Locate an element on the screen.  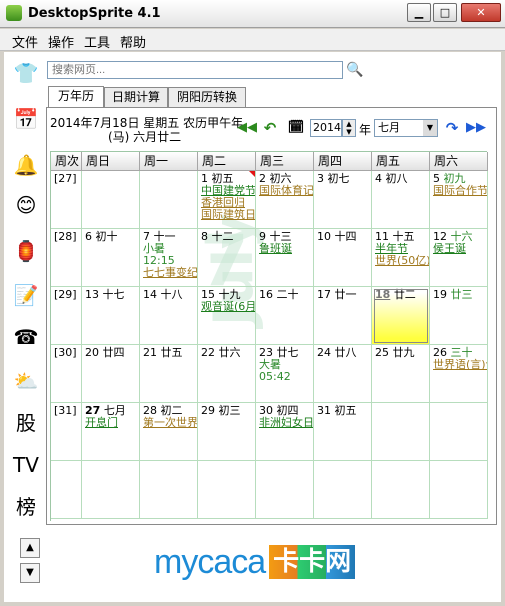
day-cell: 2 初六国际体育记者日 is located at coordinates (285, 200).